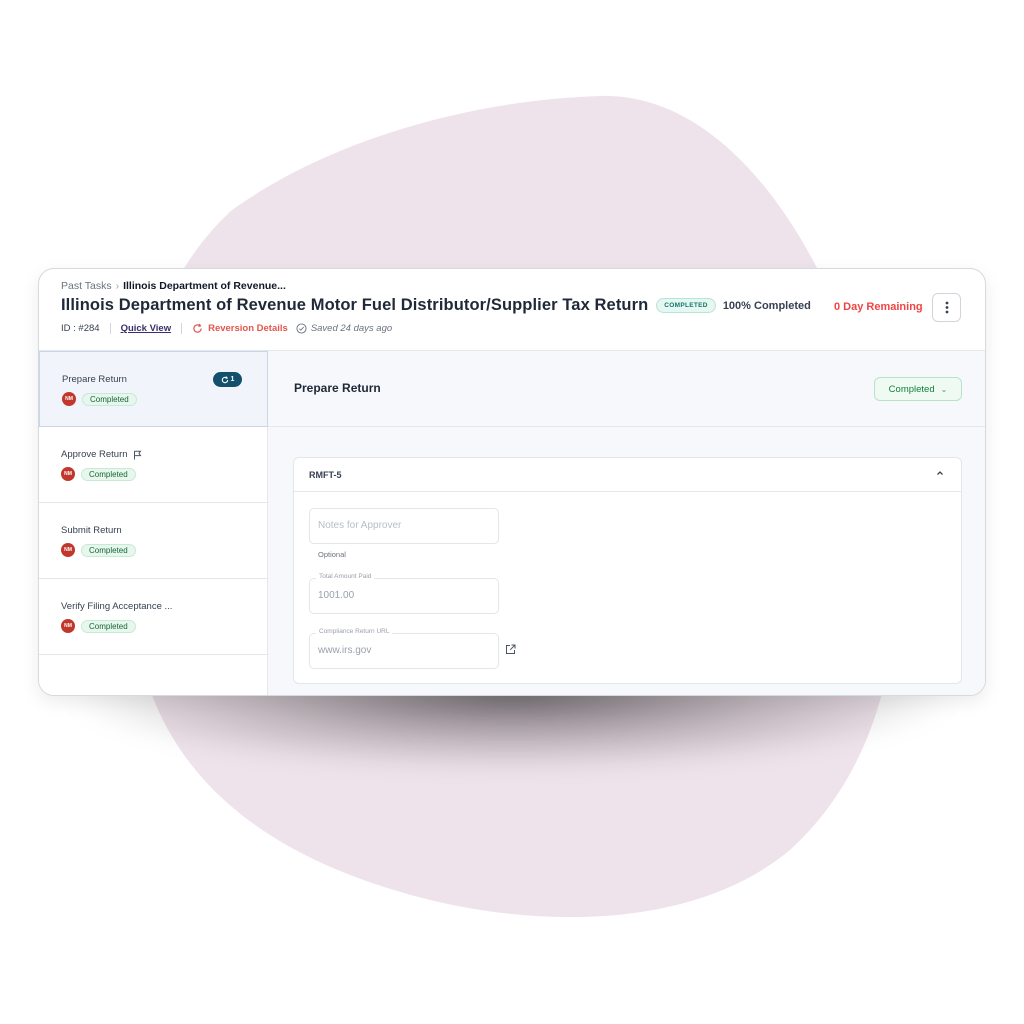  What do you see at coordinates (91, 530) in the screenshot?
I see `step-label: Submit Return` at bounding box center [91, 530].